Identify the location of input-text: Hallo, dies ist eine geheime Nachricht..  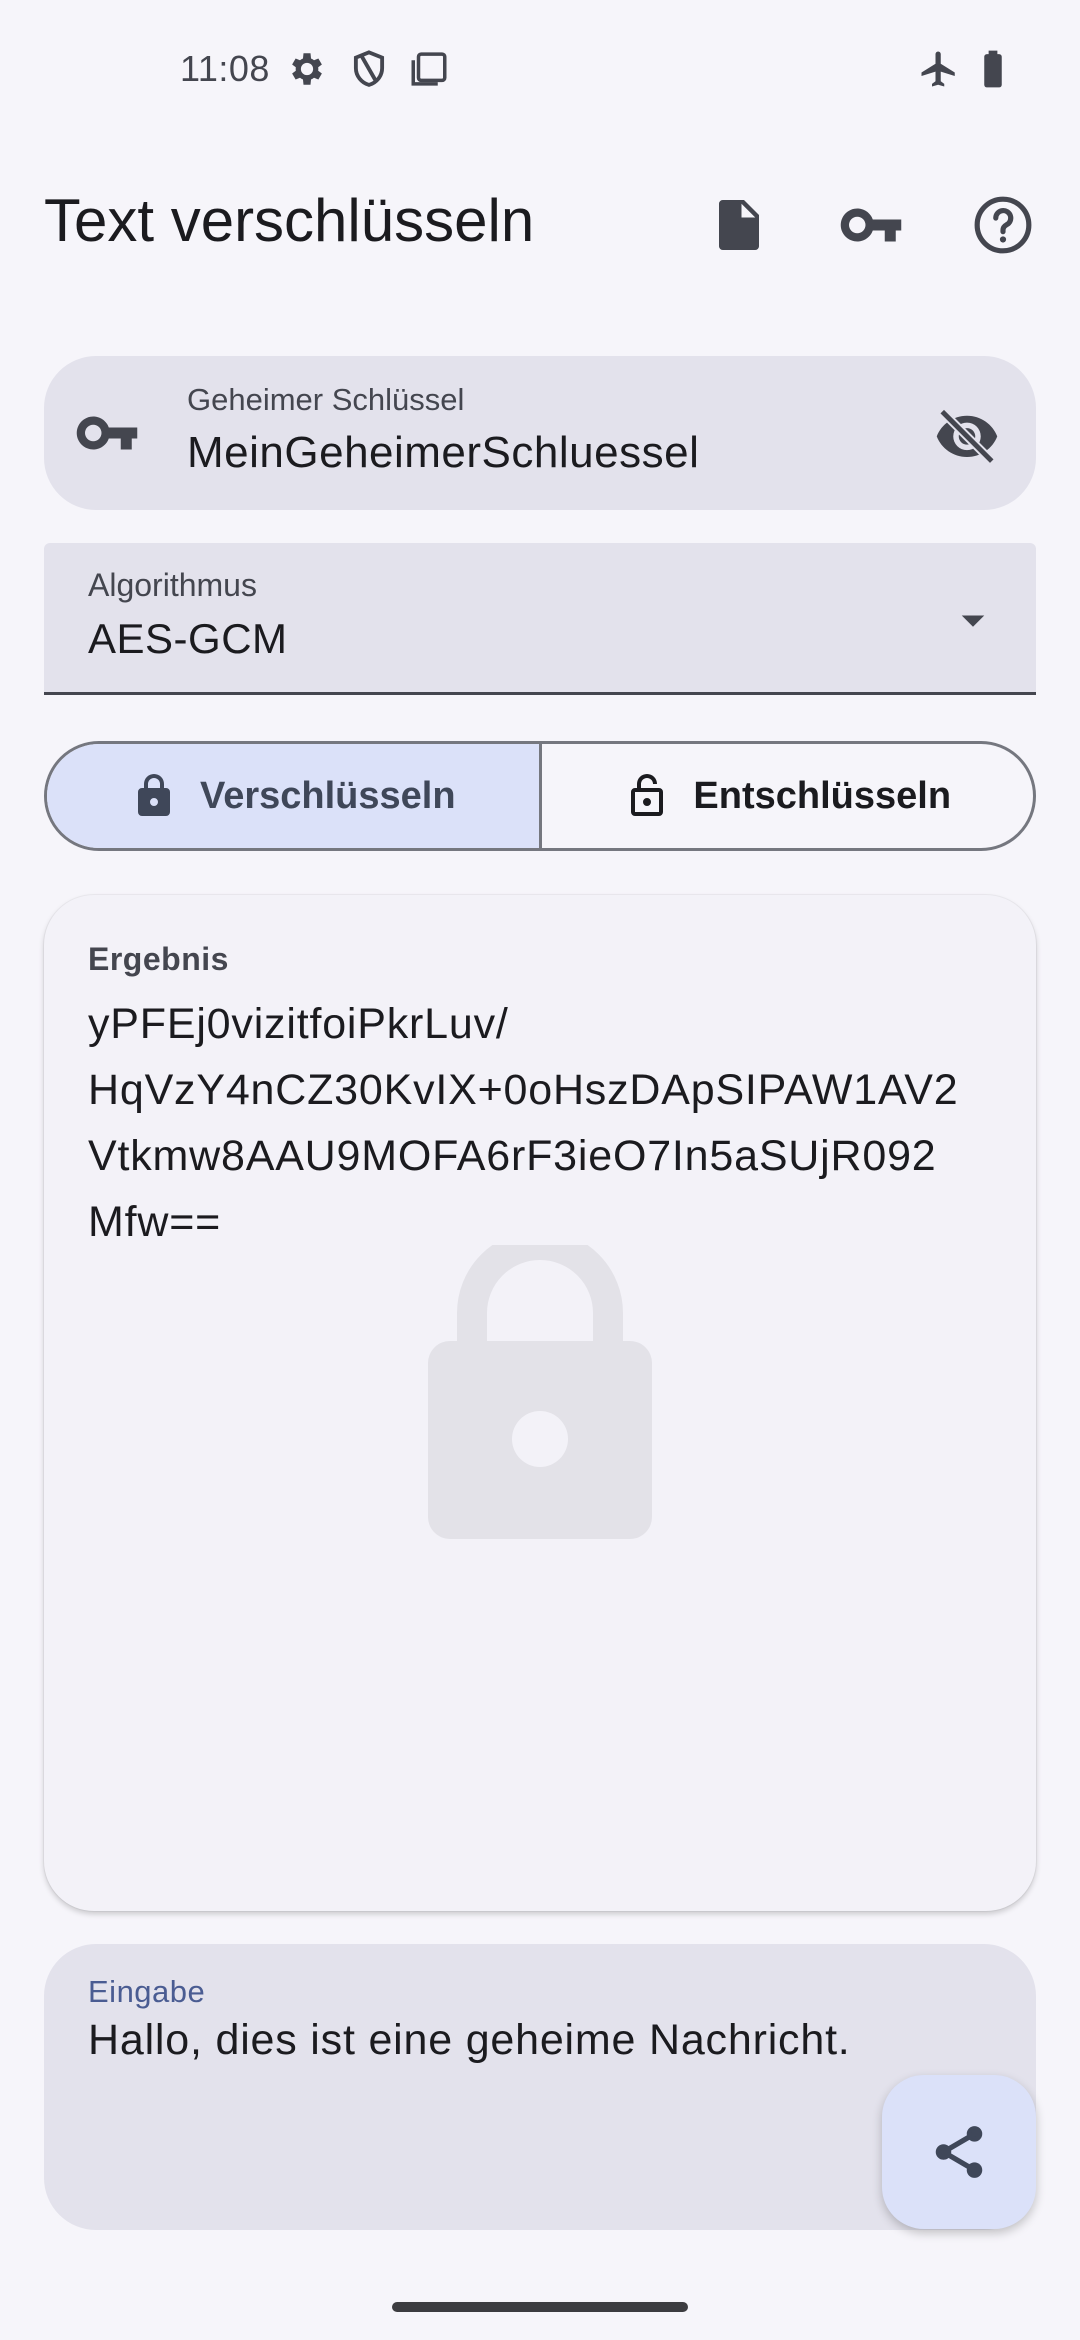
(469, 2040).